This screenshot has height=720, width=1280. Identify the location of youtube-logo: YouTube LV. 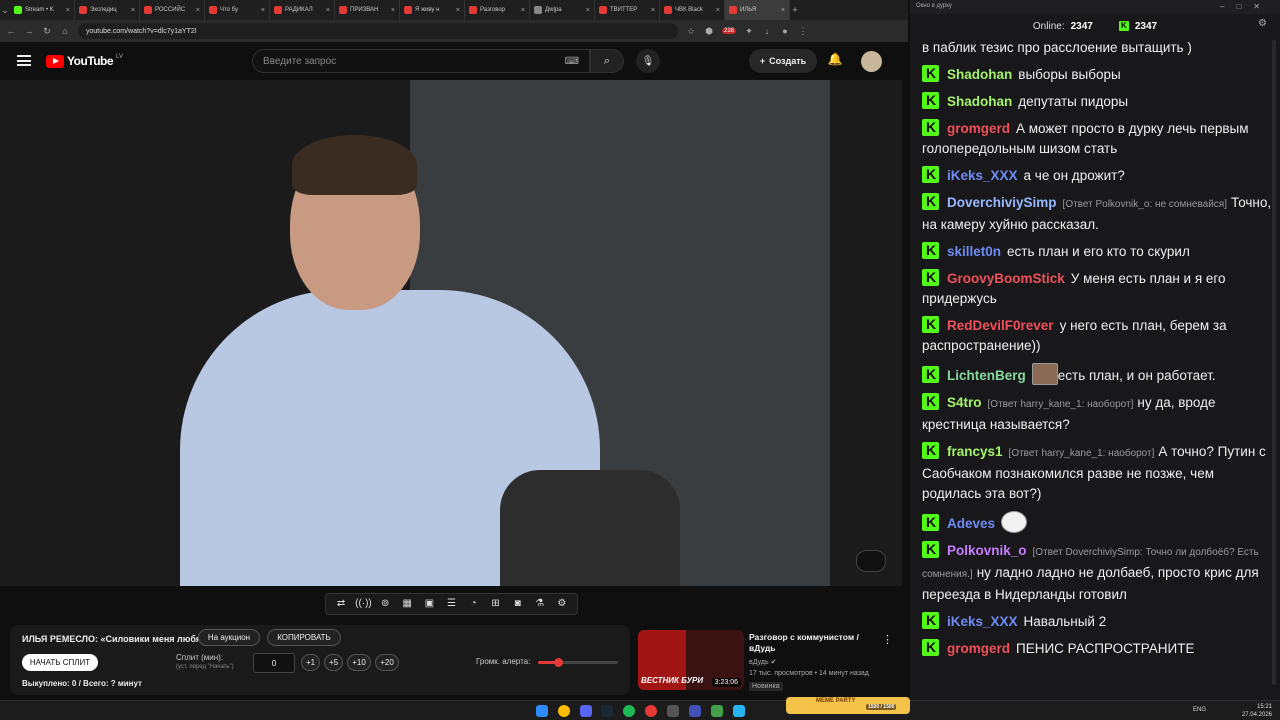
(84, 61).